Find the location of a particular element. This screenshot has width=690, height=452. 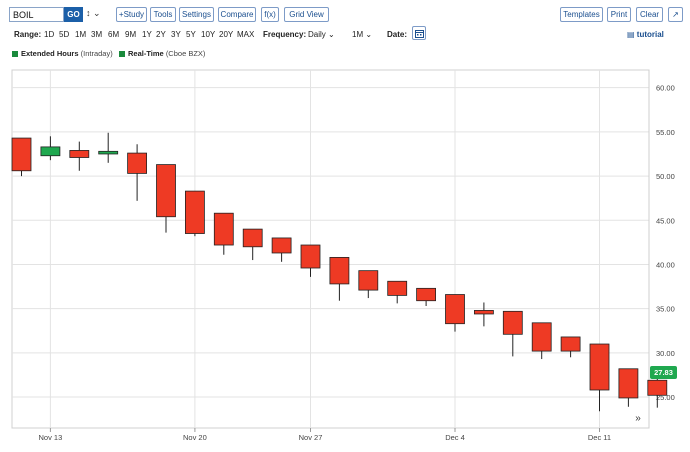

frequency-select: Daily ⌄ is located at coordinates (321, 34).